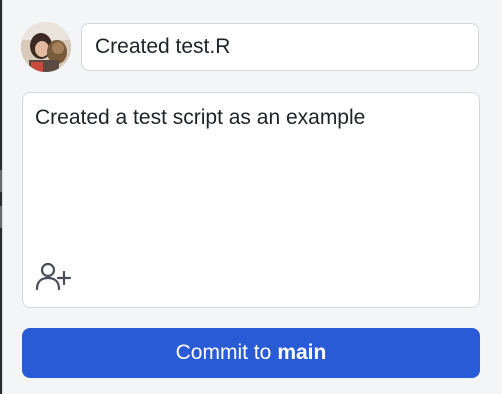 Image resolution: width=502 pixels, height=394 pixels. I want to click on add-coauthor-button, so click(54, 277).